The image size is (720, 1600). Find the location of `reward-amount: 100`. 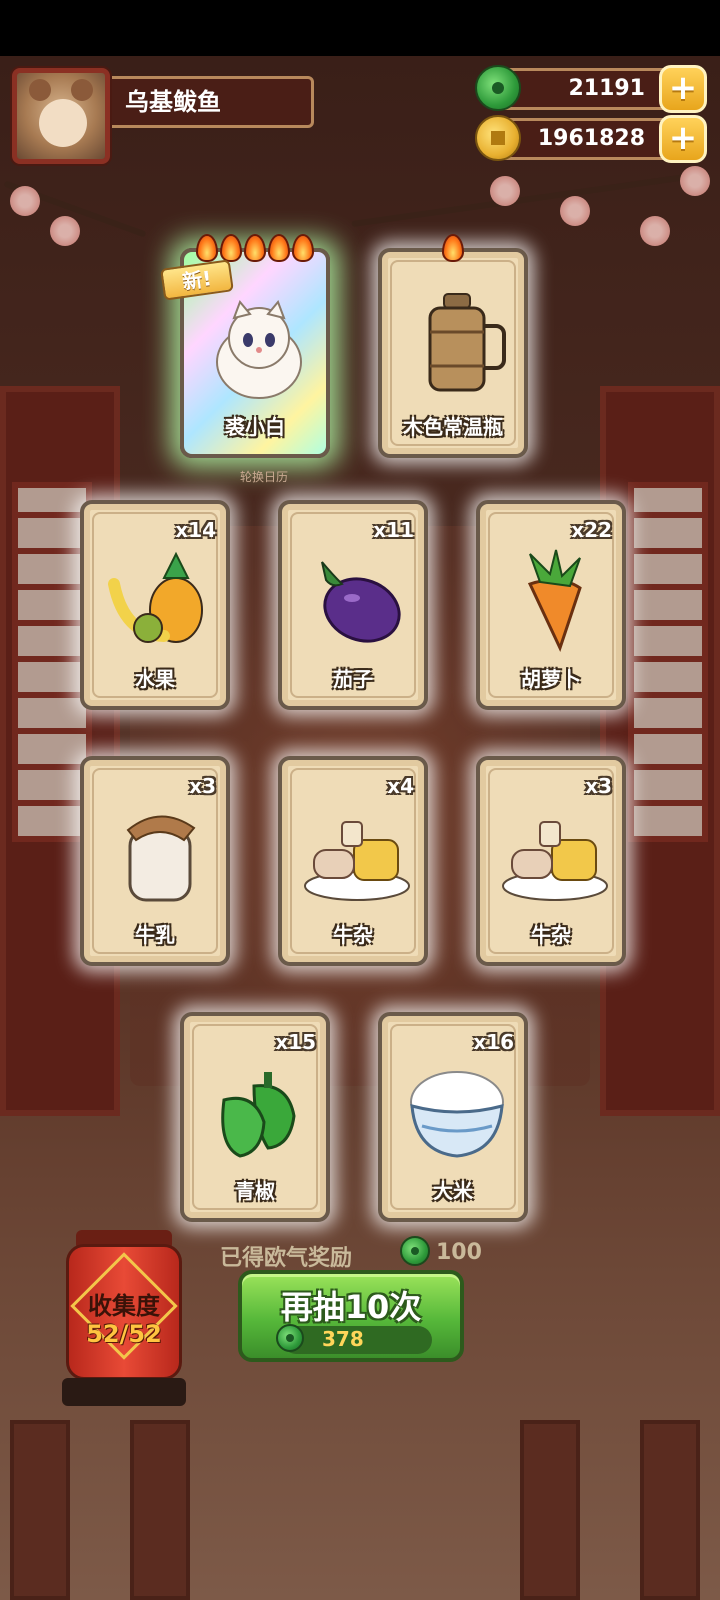

reward-amount: 100 is located at coordinates (459, 1252).